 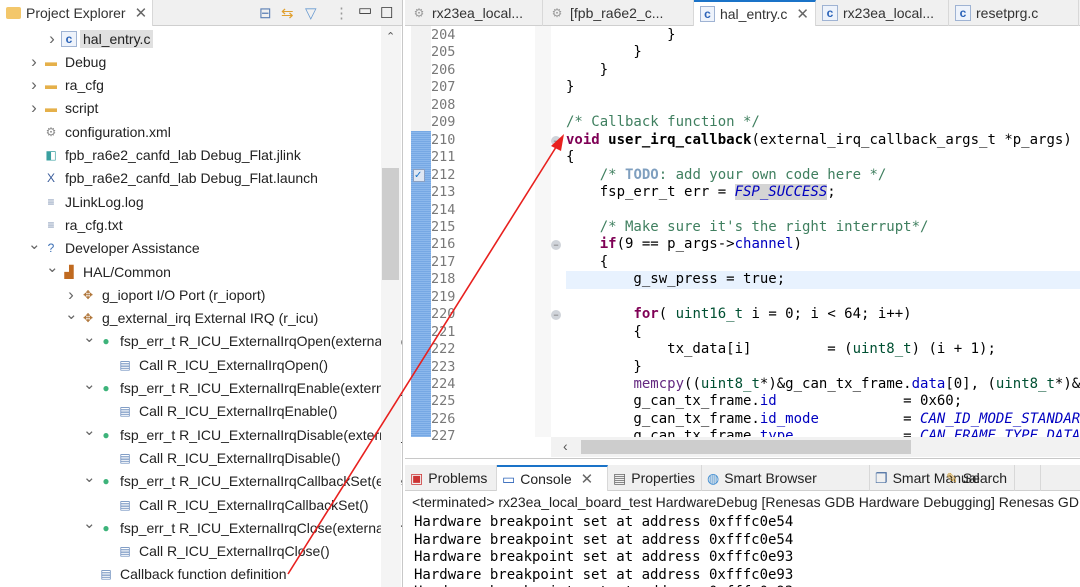 What do you see at coordinates (755, 13) in the screenshot?
I see `editor-tab: c hal_entry.c ✕` at bounding box center [755, 13].